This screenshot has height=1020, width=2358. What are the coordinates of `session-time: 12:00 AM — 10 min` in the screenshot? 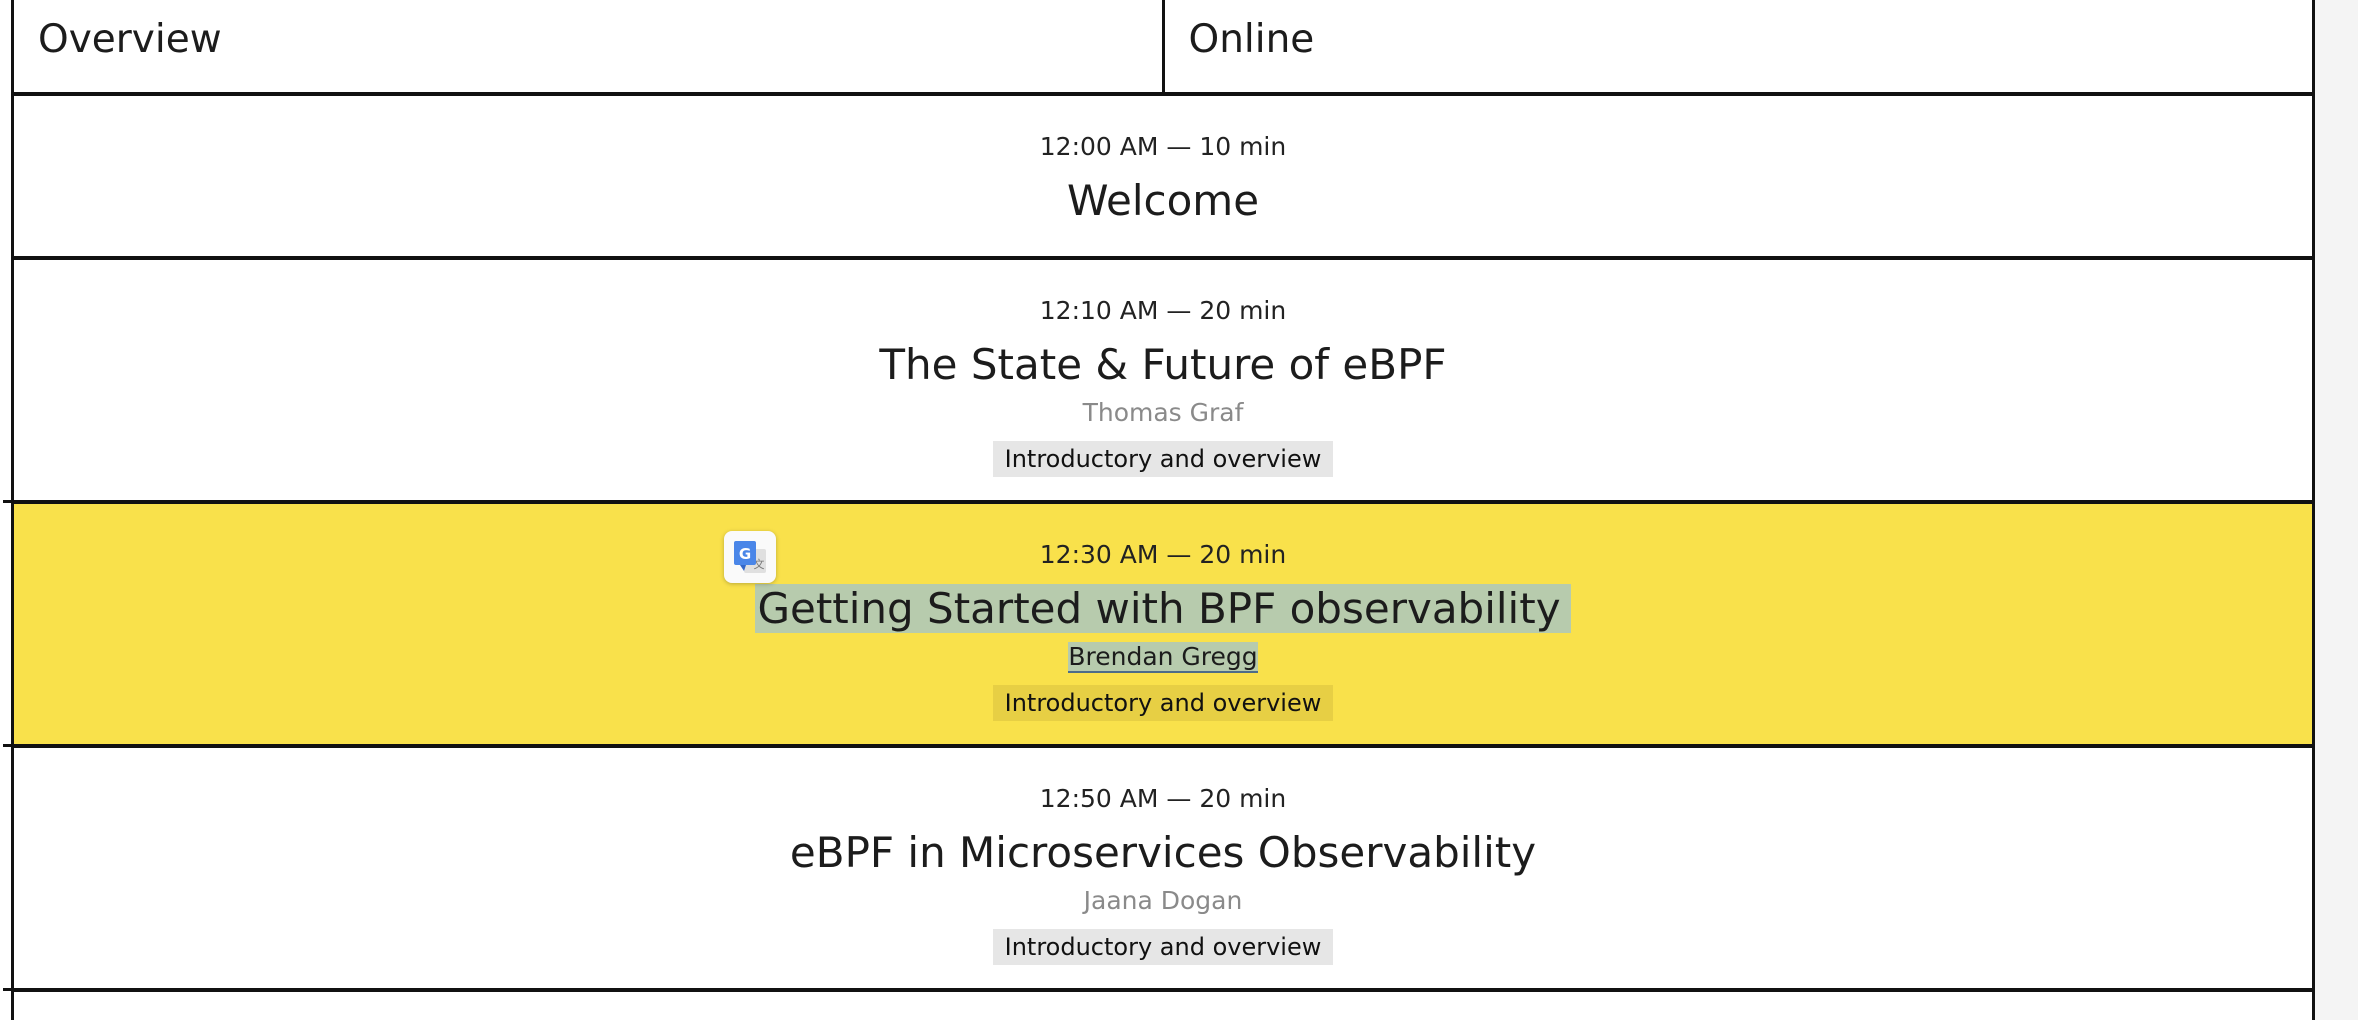 It's located at (1163, 146).